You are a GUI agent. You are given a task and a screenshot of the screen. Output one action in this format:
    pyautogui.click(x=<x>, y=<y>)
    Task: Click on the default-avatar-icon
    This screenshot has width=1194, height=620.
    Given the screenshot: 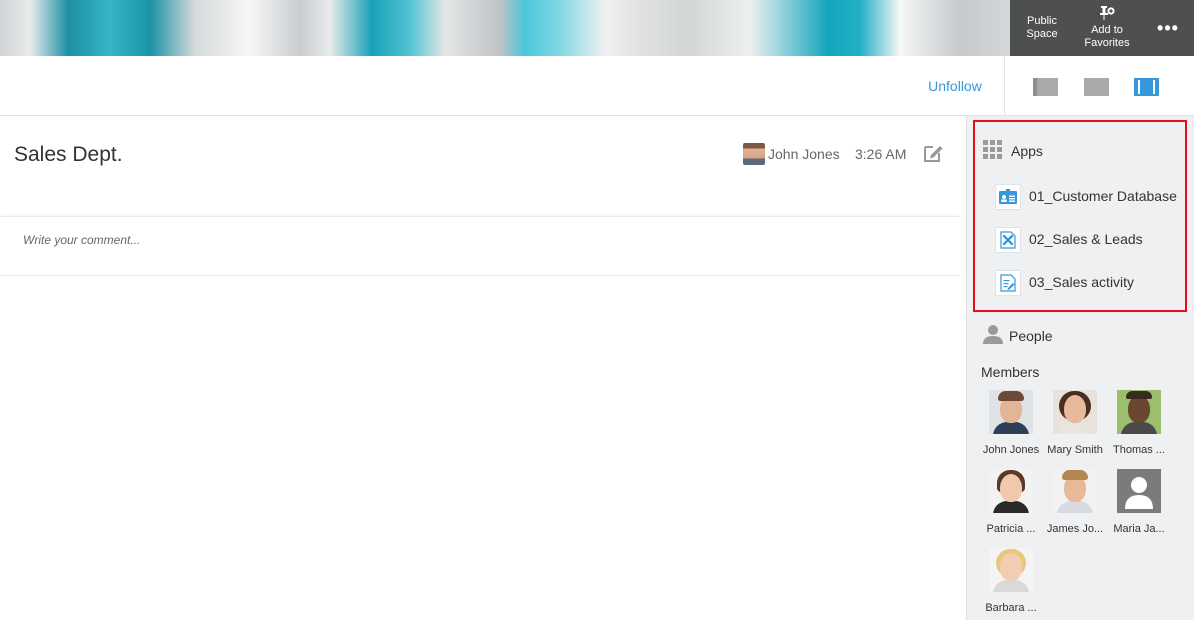 What is the action you would take?
    pyautogui.click(x=1139, y=493)
    